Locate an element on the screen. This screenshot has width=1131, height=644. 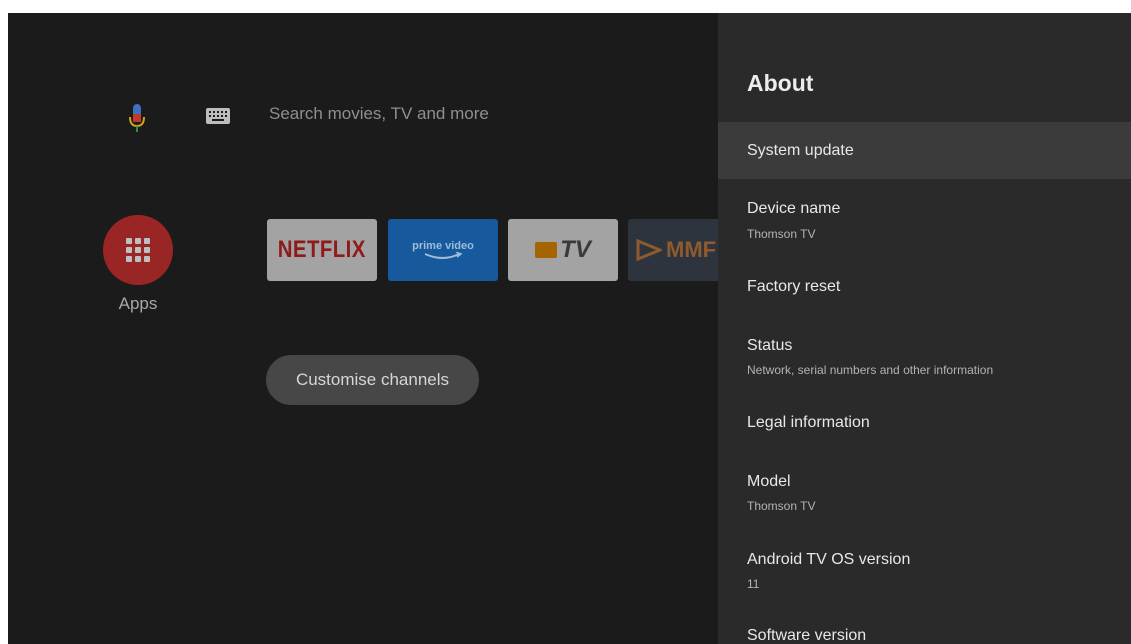
keyboard-icon is located at coordinates (218, 116).